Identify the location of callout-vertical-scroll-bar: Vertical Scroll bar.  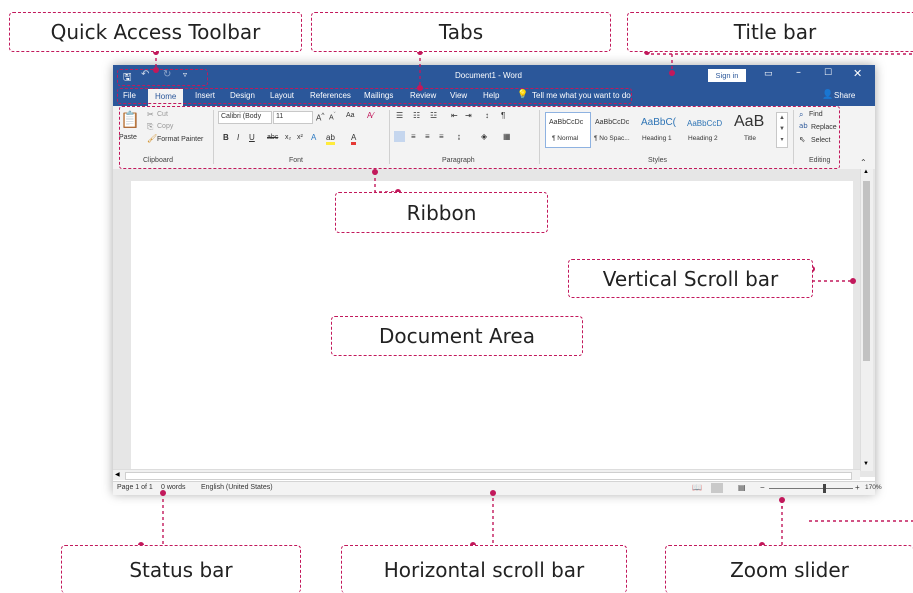
(690, 278).